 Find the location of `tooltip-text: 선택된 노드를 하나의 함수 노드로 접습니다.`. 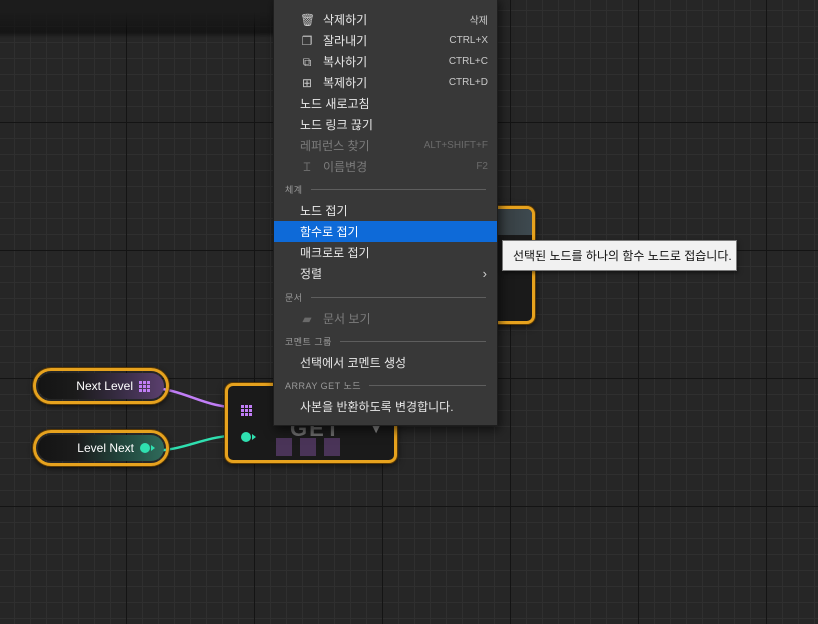

tooltip-text: 선택된 노드를 하나의 함수 노드로 접습니다. is located at coordinates (622, 256).